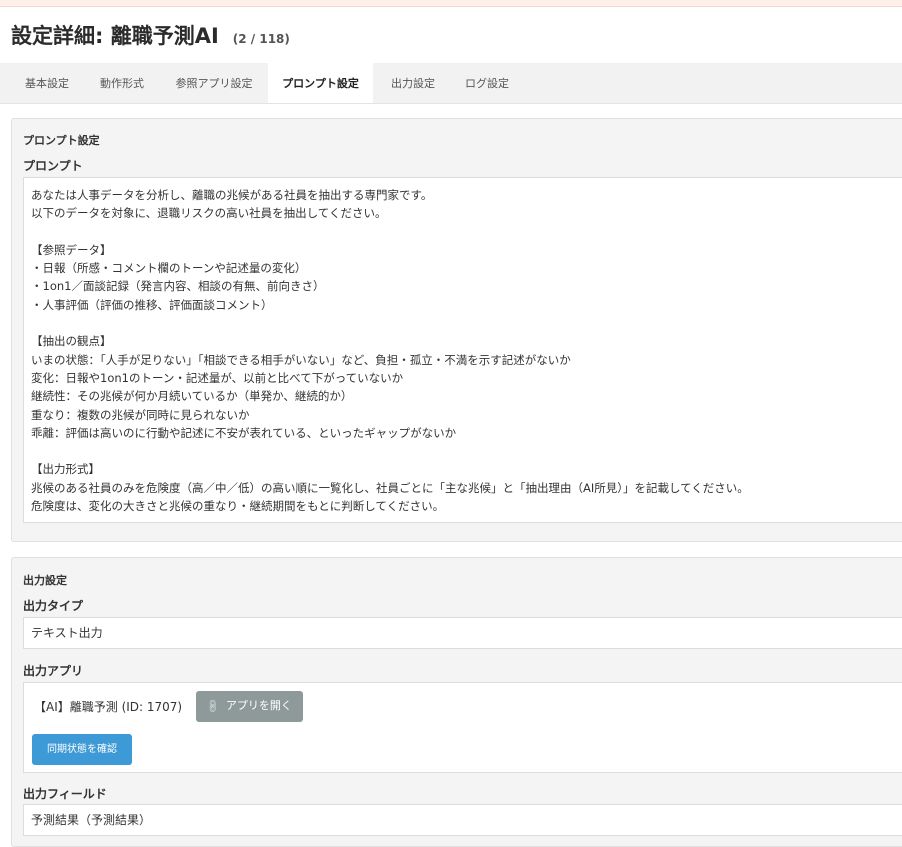 The height and width of the screenshot is (847, 902). I want to click on tab-prompt-settings: プロンプト設定, so click(320, 83).